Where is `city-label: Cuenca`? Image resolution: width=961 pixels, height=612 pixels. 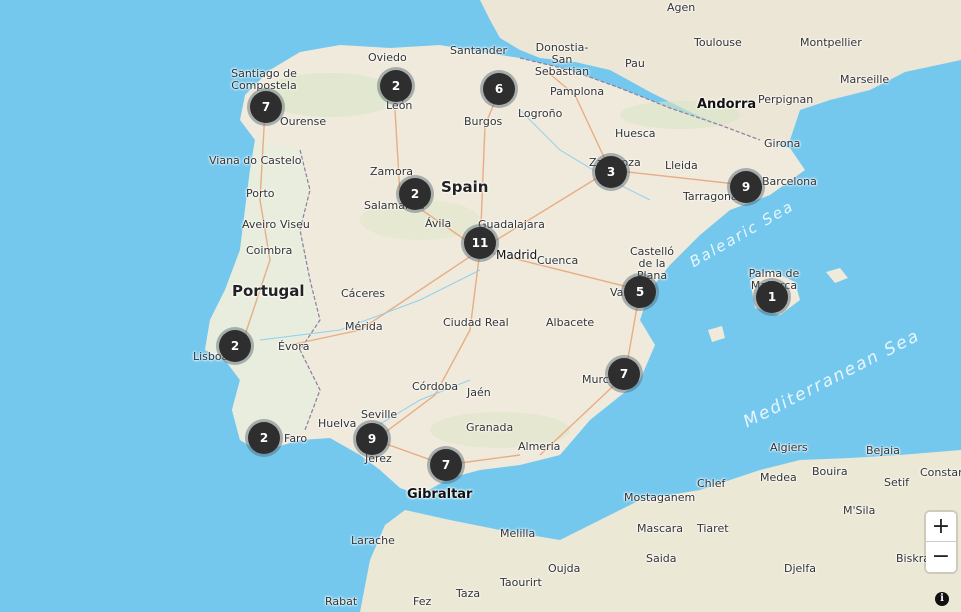 city-label: Cuenca is located at coordinates (558, 260).